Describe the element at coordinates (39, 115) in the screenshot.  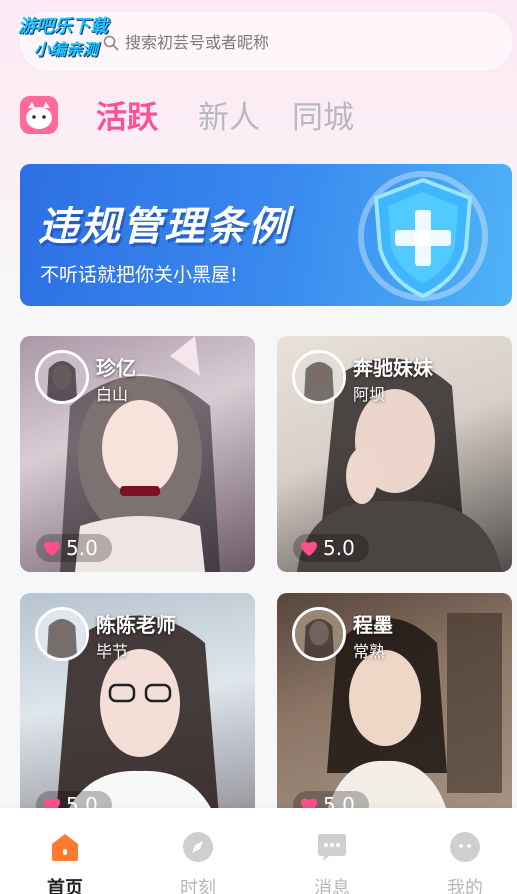
I see `mascot-icon` at that location.